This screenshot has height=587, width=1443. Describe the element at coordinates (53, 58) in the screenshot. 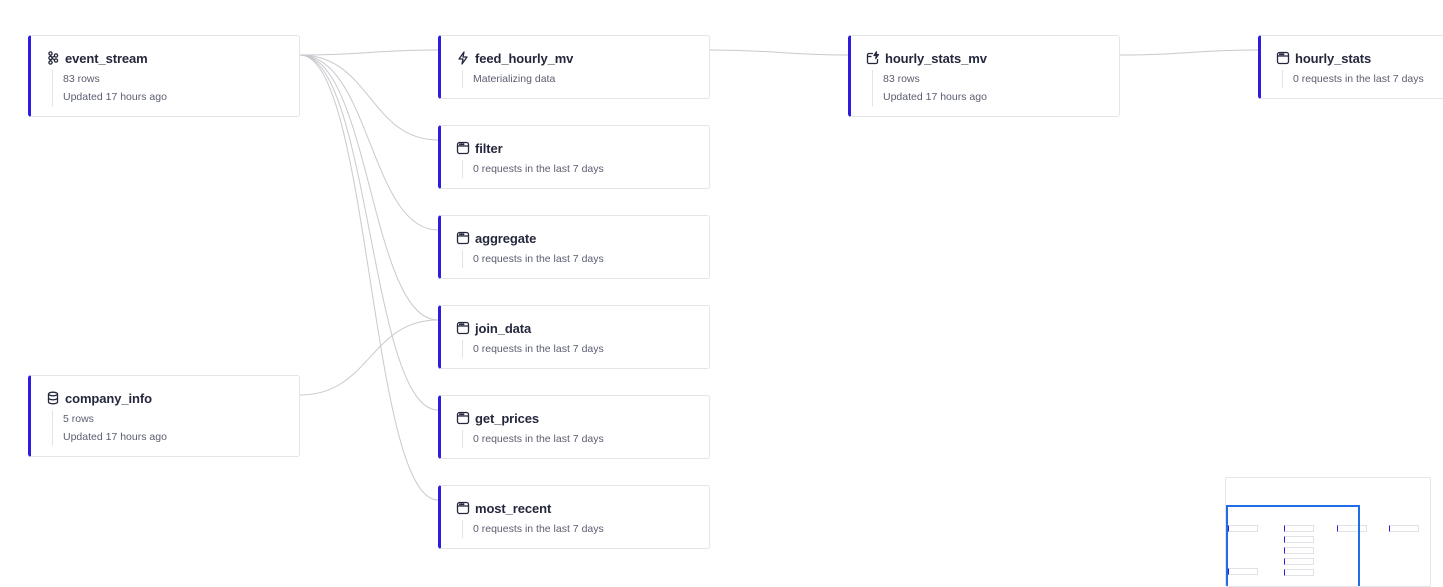

I see `kafka-icon` at that location.